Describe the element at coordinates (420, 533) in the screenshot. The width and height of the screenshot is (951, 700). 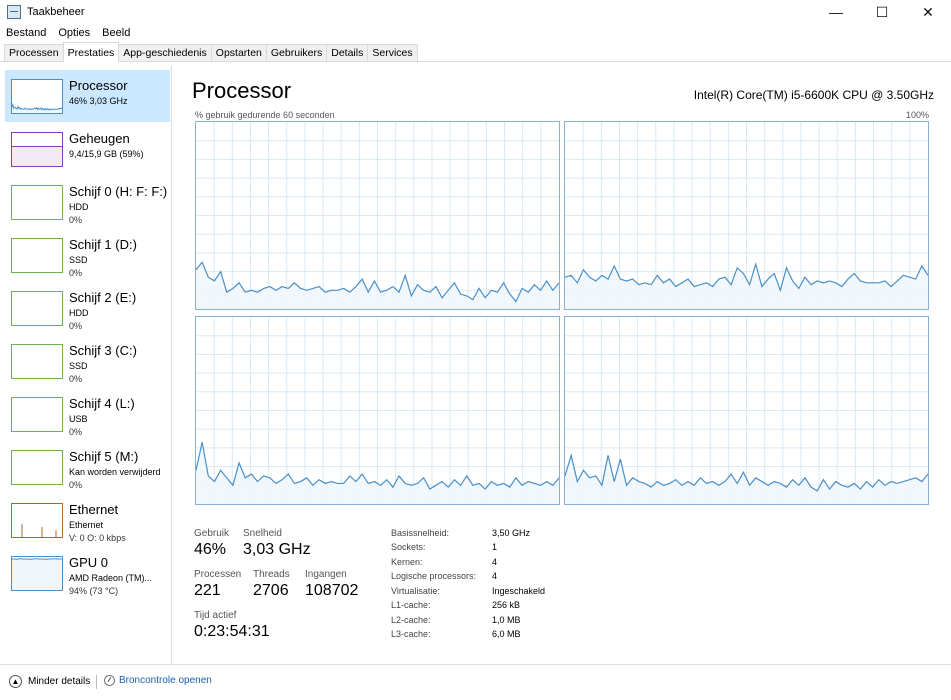
I see `spec-label: Basissnelheid:` at that location.